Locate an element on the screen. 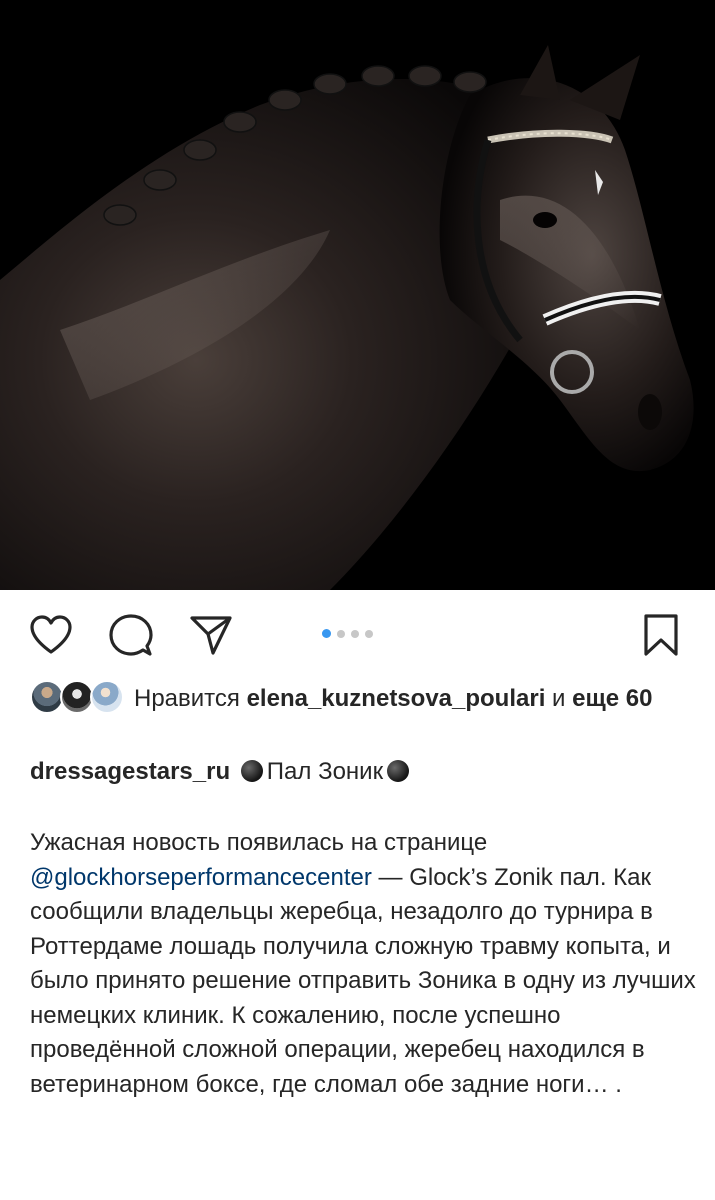  paper-plane-icon is located at coordinates (211, 635).